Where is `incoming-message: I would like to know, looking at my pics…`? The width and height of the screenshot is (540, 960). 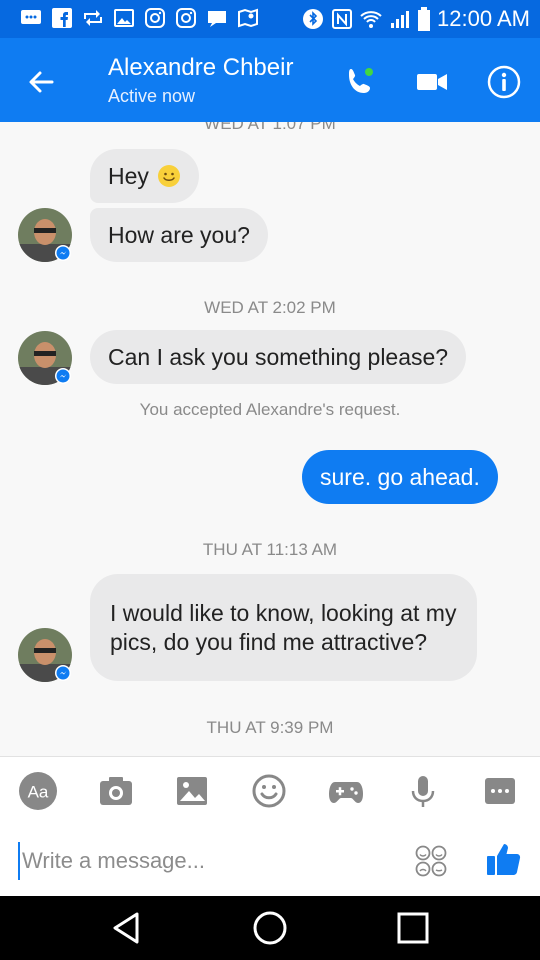 incoming-message: I would like to know, looking at my pics… is located at coordinates (283, 627).